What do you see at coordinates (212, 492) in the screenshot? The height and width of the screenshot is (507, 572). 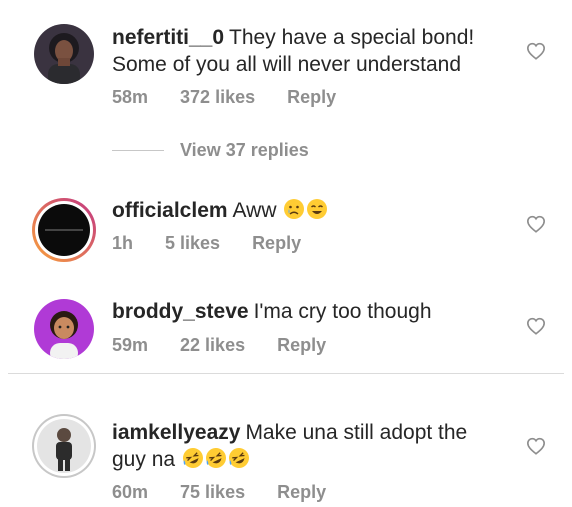 I see `comment-likes: 75 likes` at bounding box center [212, 492].